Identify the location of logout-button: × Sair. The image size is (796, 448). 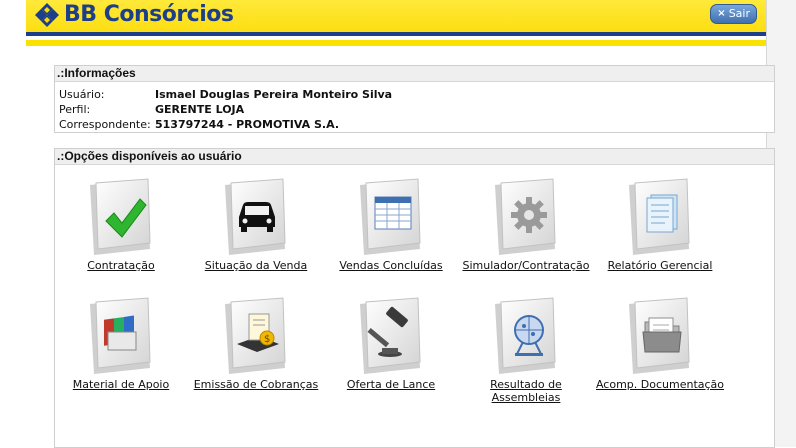
(733, 14).